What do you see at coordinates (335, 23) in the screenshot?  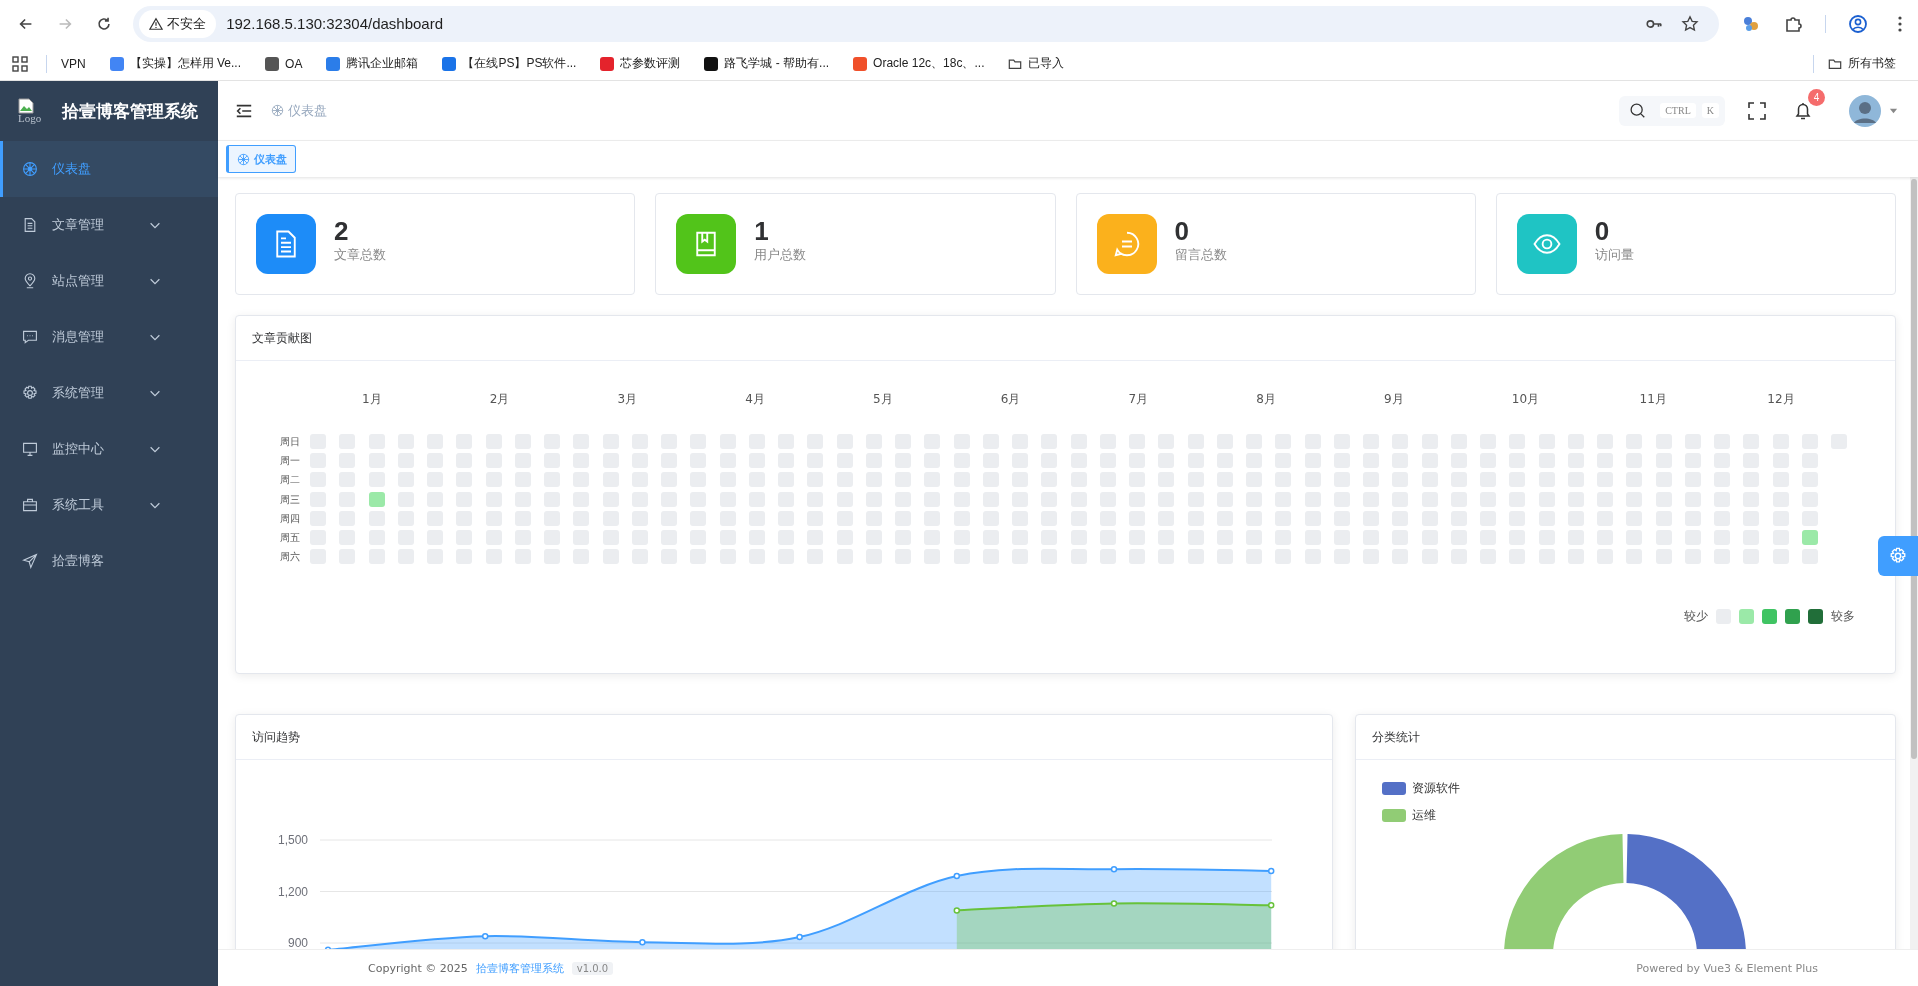 I see `url-text: 192.168.5.130:32304/dashboard` at bounding box center [335, 23].